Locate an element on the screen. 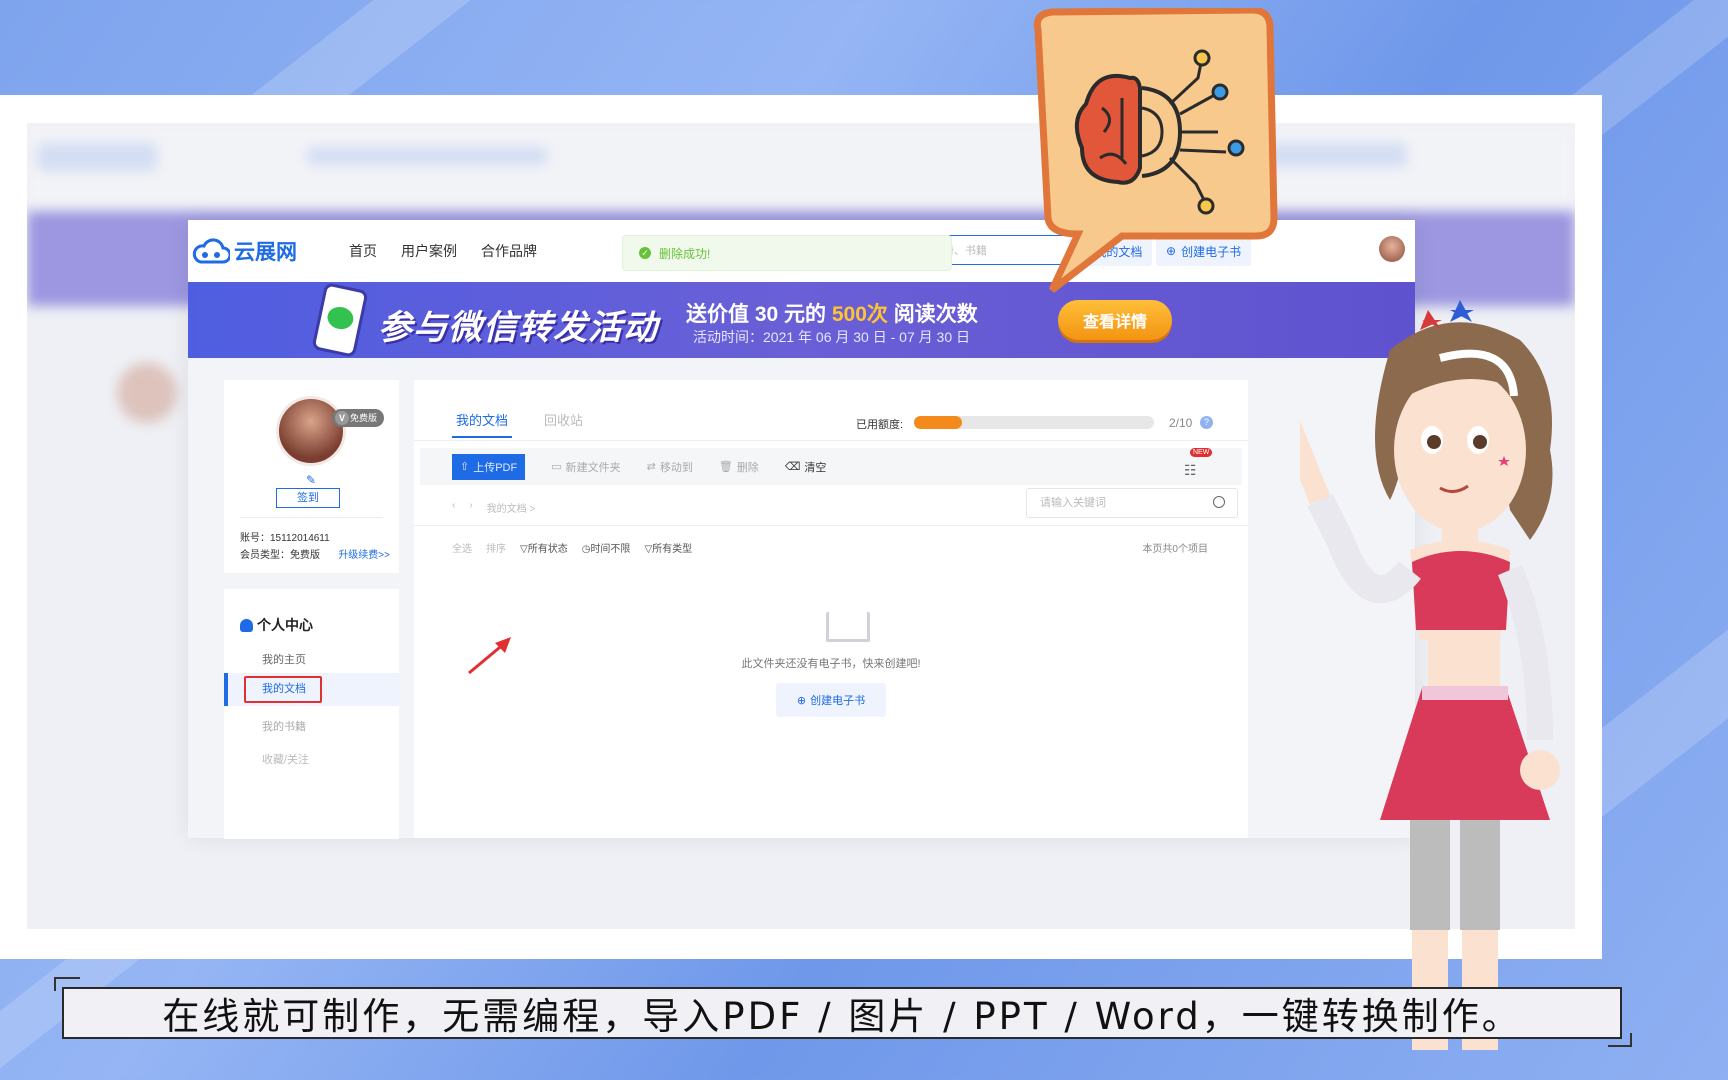 The image size is (1728, 1080). check-icon: ✓ is located at coordinates (645, 253).